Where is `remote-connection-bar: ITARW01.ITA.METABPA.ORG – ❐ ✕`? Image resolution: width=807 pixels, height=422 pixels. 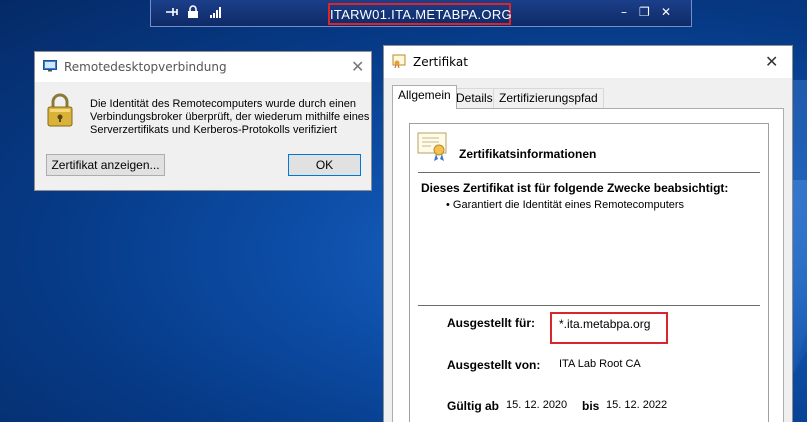
remote-connection-bar: ITARW01.ITA.METABPA.ORG – ❐ ✕ is located at coordinates (421, 13).